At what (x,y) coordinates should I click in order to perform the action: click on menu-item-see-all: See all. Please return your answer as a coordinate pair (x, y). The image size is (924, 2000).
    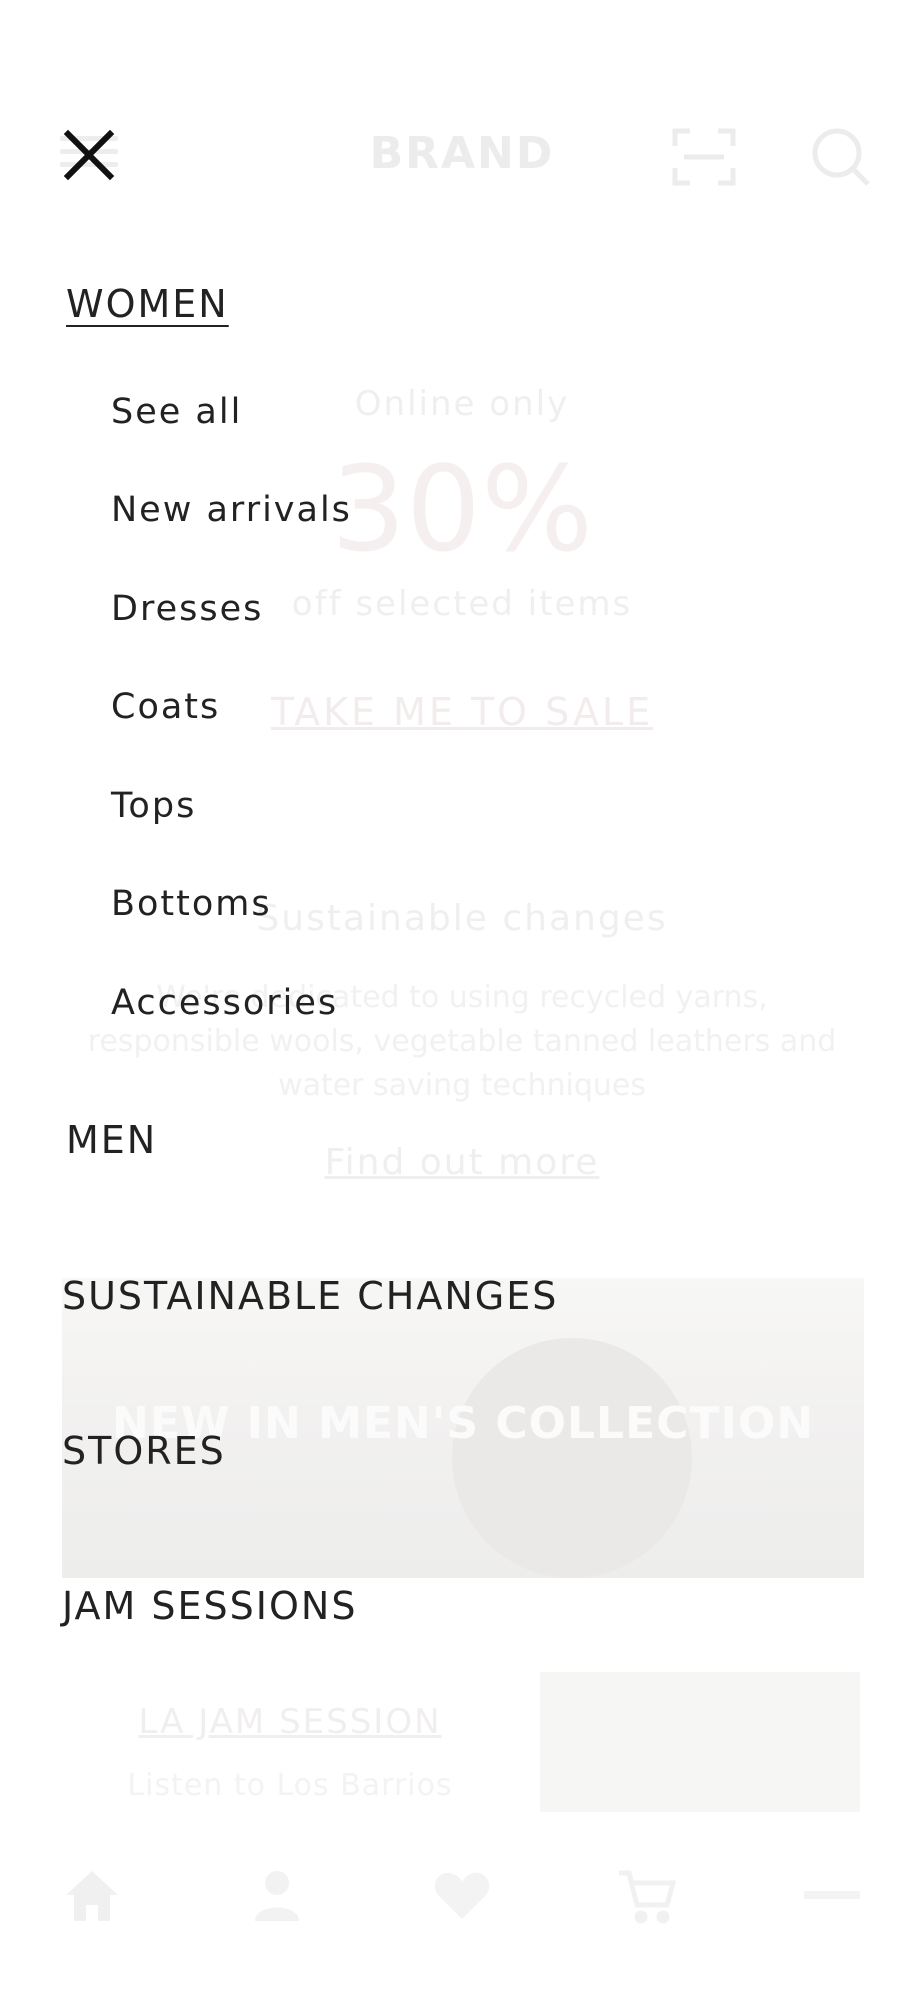
    Looking at the image, I should click on (176, 412).